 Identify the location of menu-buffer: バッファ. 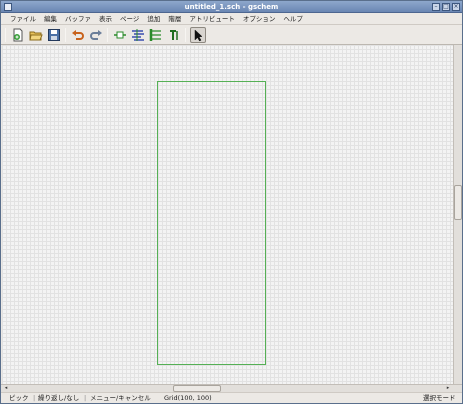
(78, 19).